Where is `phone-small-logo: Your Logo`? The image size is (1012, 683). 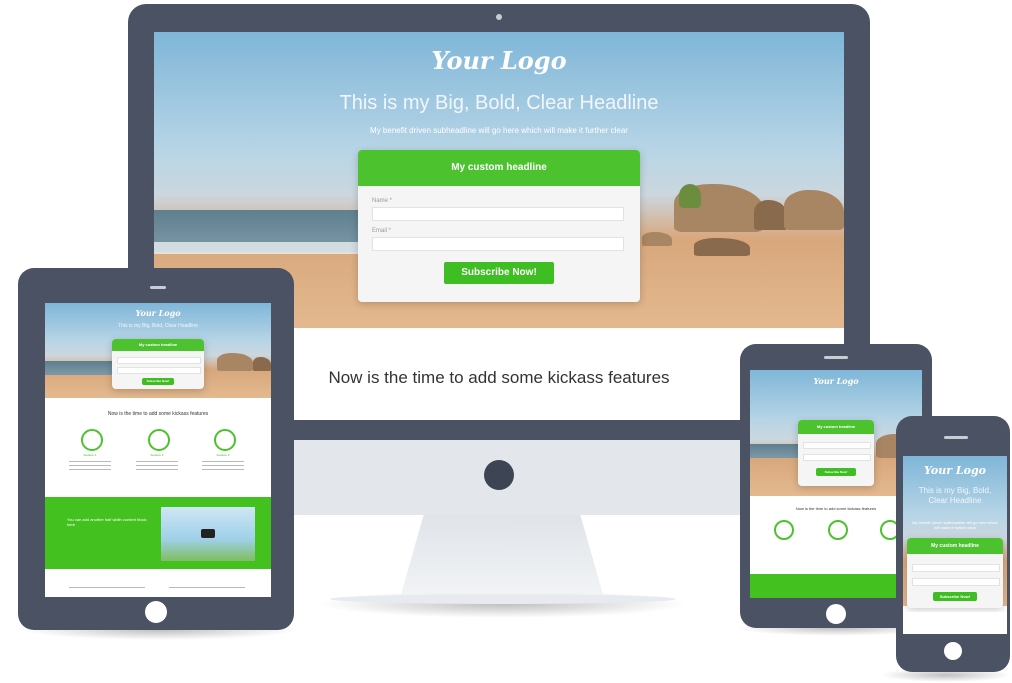
phone-small-logo: Your Logo is located at coordinates (836, 381).